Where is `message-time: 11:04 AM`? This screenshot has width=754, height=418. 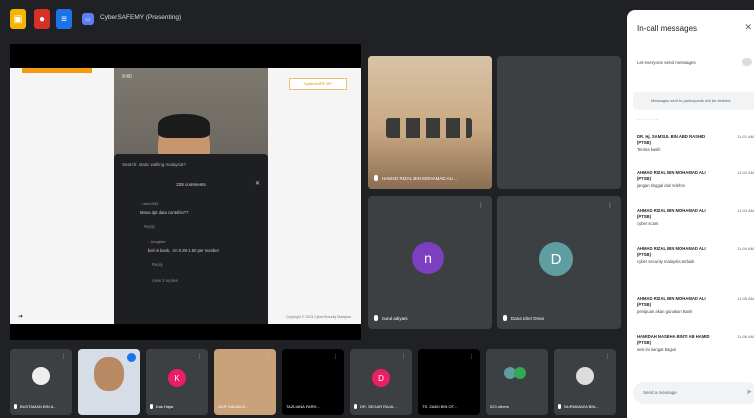
message-time: 11:04 AM is located at coordinates (745, 248).